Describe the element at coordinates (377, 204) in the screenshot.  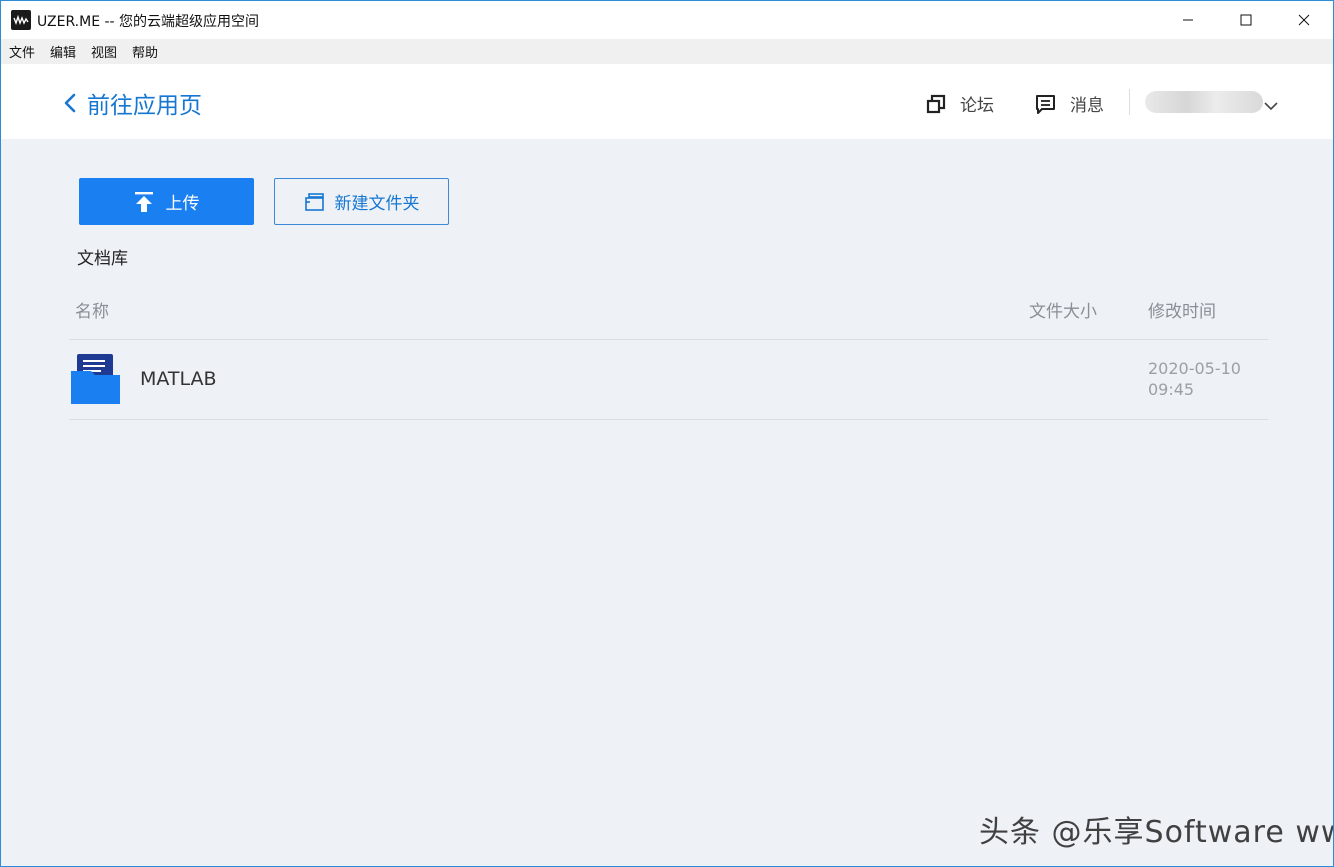
I see `new-folder-button-label: 新建文件夹` at that location.